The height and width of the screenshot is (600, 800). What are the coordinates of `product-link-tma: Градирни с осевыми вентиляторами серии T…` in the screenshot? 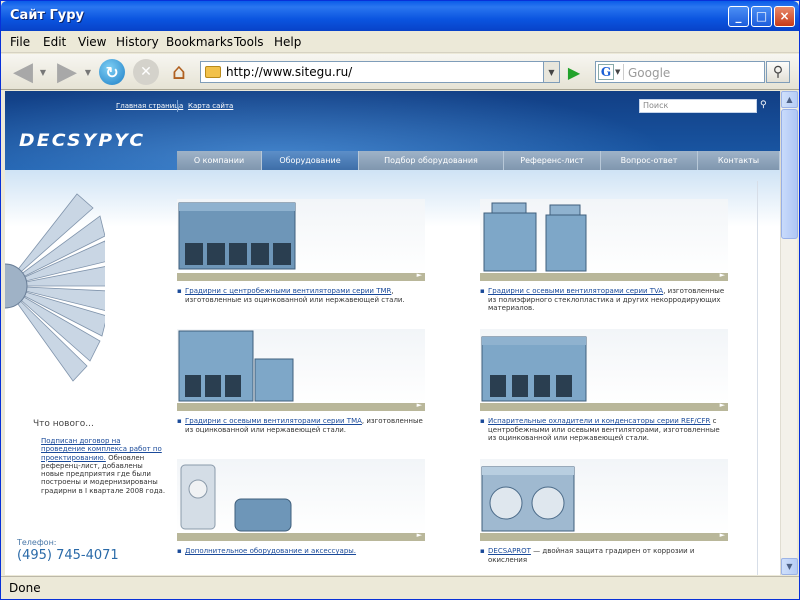 It's located at (273, 421).